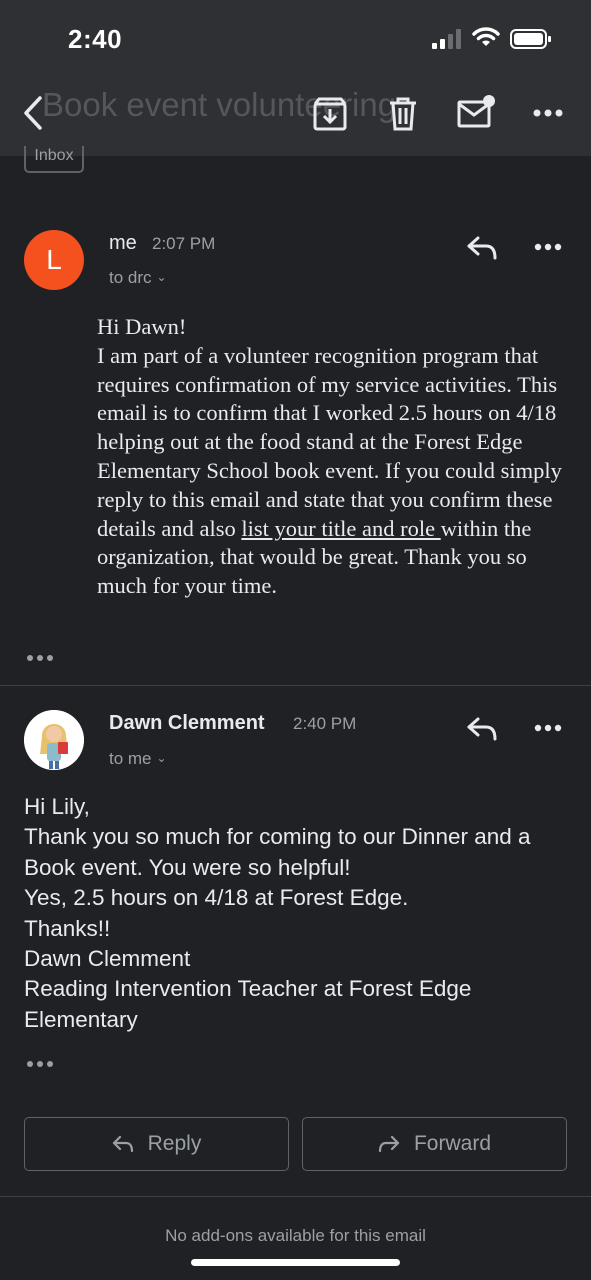 The image size is (591, 1280). I want to click on recipient-details: to me ⌄, so click(138, 759).